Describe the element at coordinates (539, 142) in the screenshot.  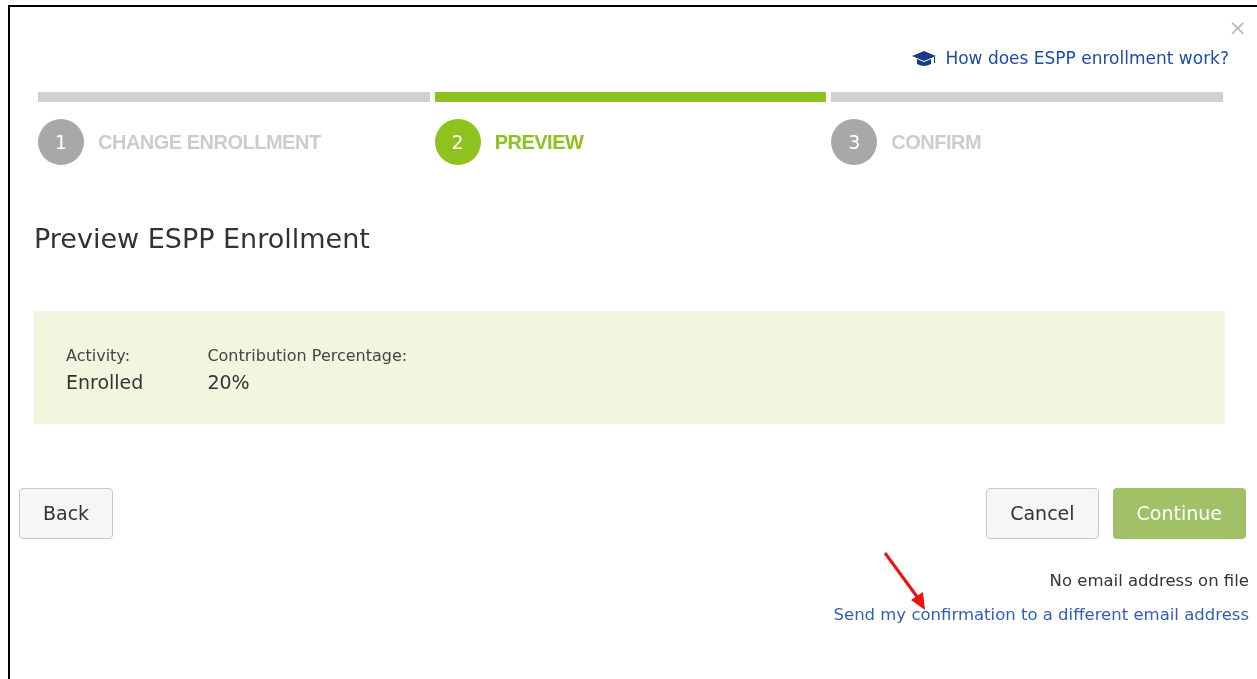
I see `step-label: PREVIEW` at that location.